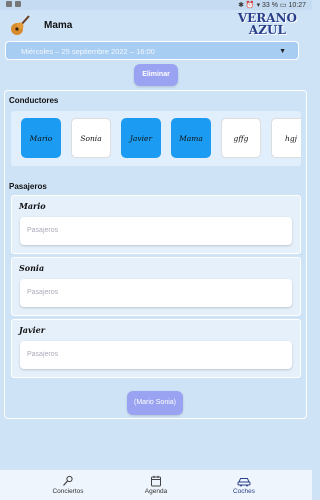 This screenshot has height=500, width=320. What do you see at coordinates (156, 26) in the screenshot?
I see `app-bar: Mama VERANO AZUL` at bounding box center [156, 26].